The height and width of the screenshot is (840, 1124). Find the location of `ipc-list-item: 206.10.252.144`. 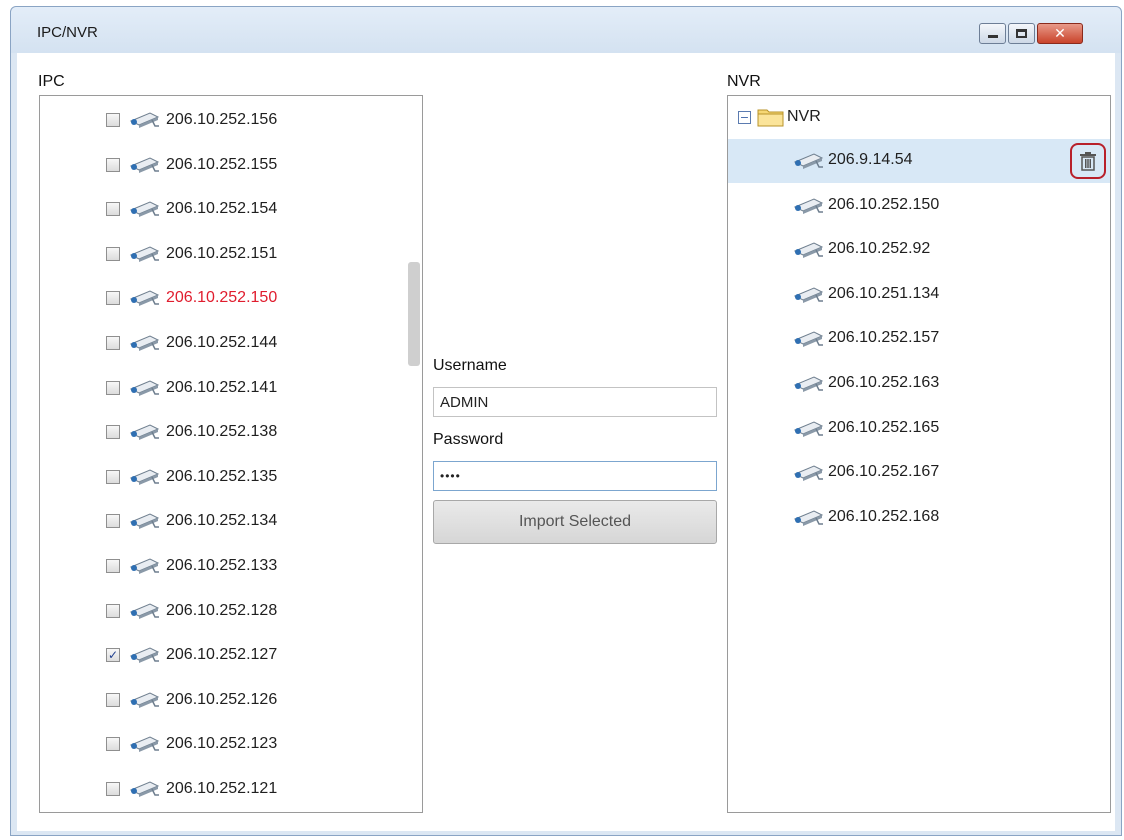

ipc-list-item: 206.10.252.144 is located at coordinates (220, 343).